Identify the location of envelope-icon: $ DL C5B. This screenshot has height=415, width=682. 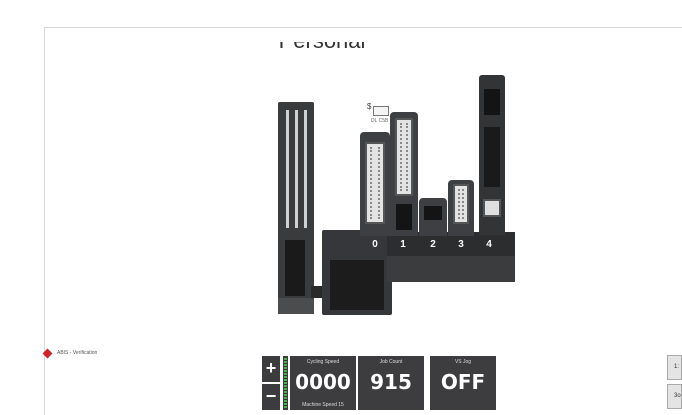
(380, 113).